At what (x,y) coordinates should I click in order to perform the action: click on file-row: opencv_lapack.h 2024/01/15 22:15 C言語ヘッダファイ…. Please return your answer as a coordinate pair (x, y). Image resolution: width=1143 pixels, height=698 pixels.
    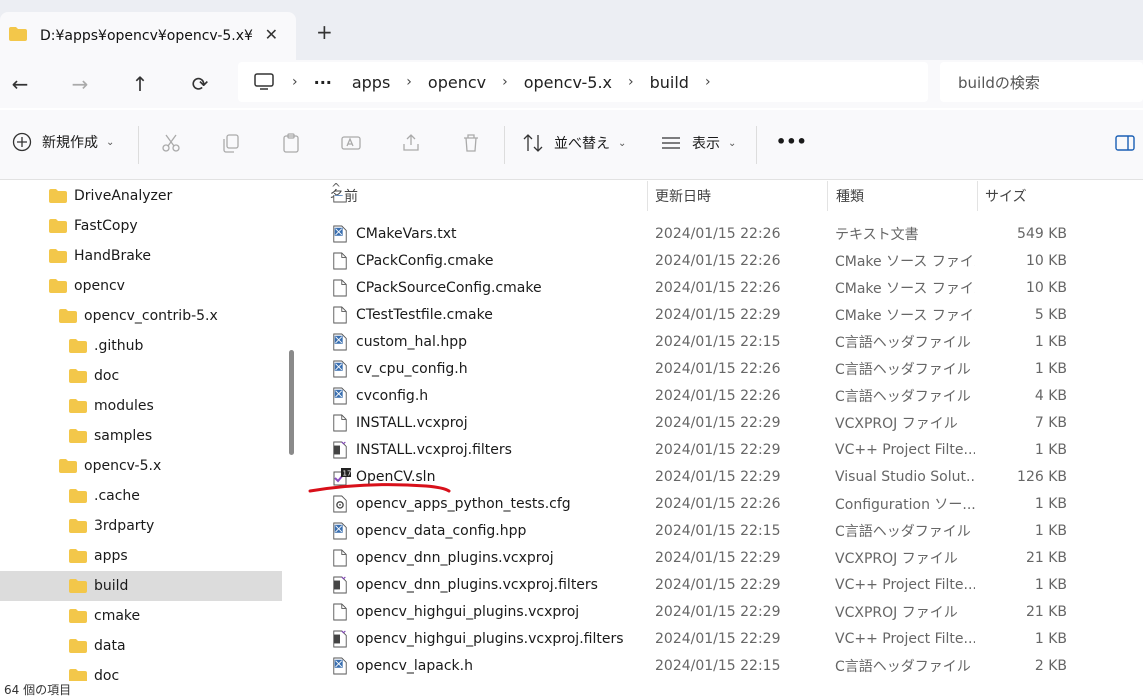
    Looking at the image, I should click on (709, 665).